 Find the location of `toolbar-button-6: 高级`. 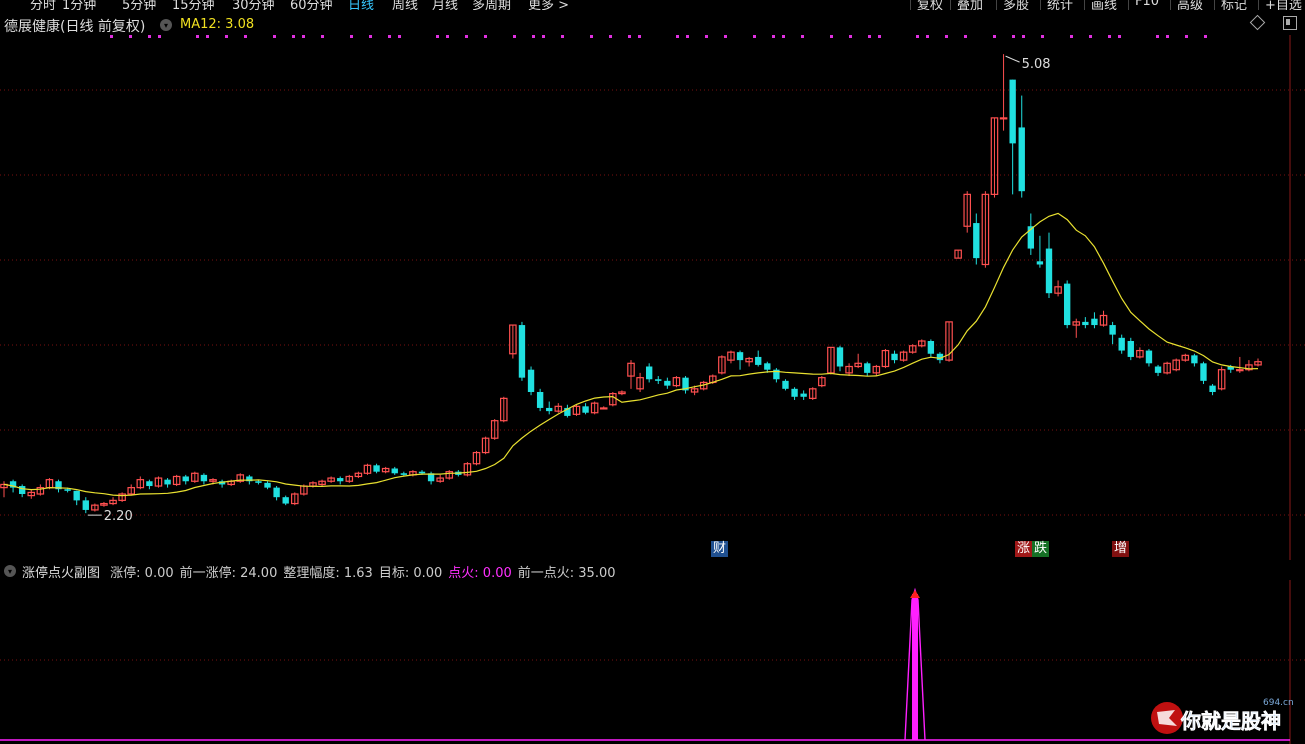

toolbar-button-6: 高级 is located at coordinates (1189, 5).